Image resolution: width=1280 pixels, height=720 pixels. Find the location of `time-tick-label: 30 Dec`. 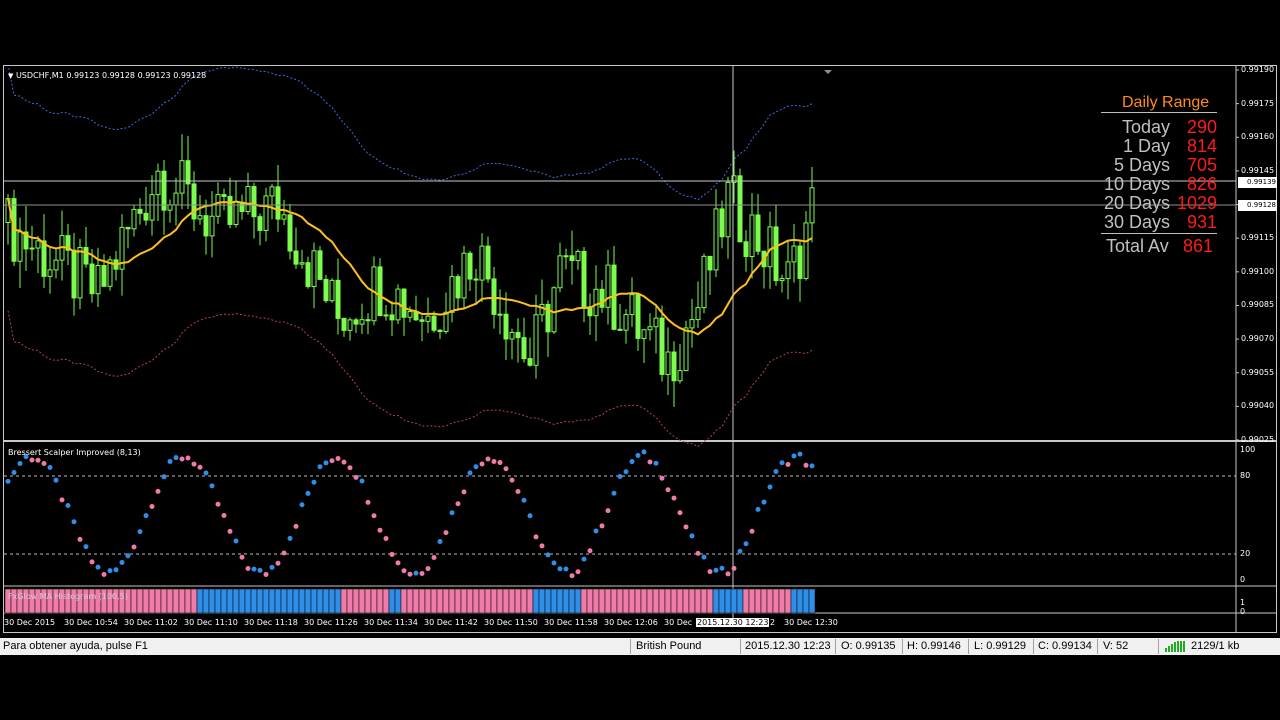

time-tick-label: 30 Dec is located at coordinates (678, 622).